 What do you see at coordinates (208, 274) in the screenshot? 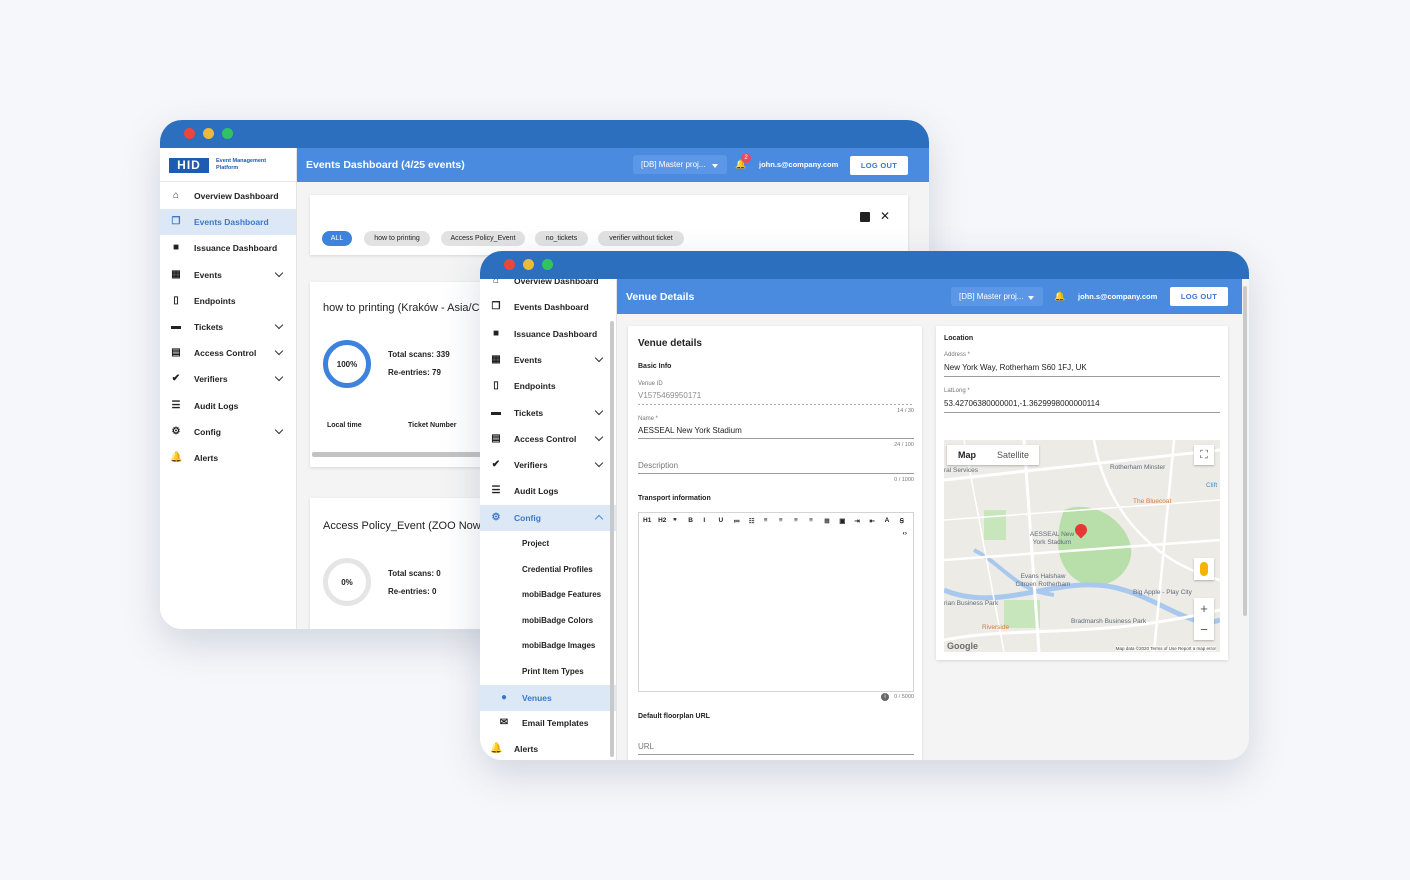
I see `sidebar-item-label: Events` at bounding box center [208, 274].